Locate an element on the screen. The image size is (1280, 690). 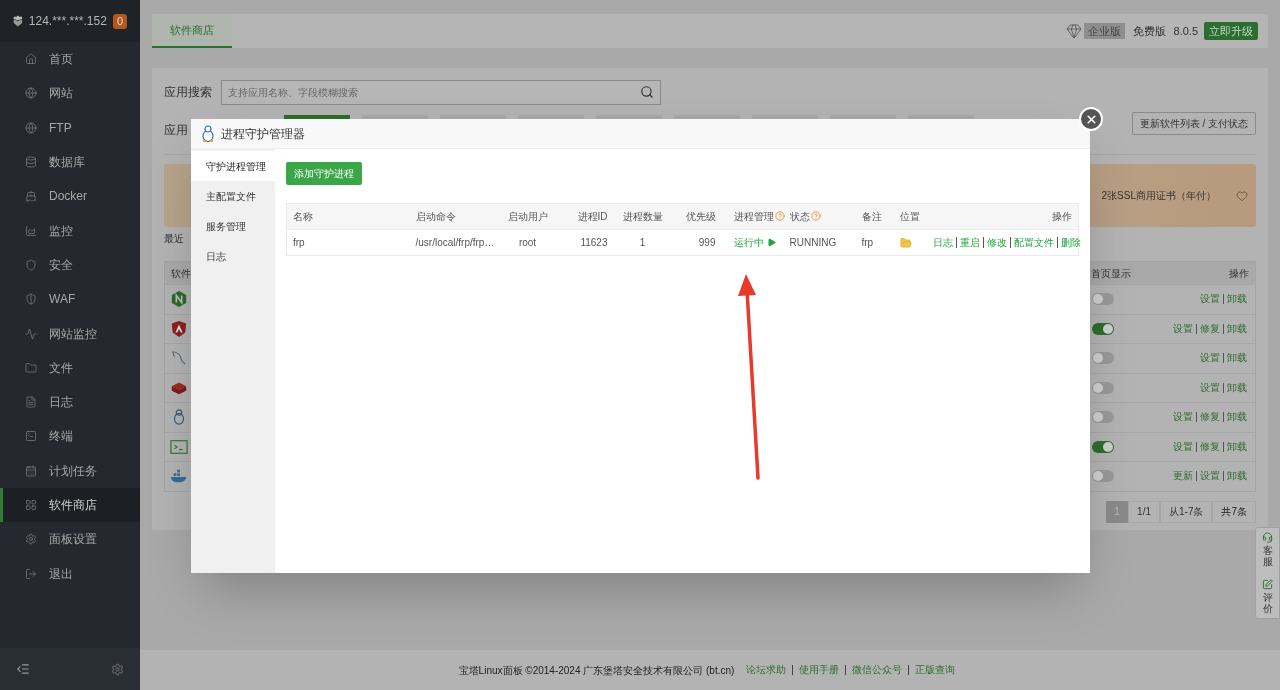
action-link: 修改 is located at coordinates (996, 242).